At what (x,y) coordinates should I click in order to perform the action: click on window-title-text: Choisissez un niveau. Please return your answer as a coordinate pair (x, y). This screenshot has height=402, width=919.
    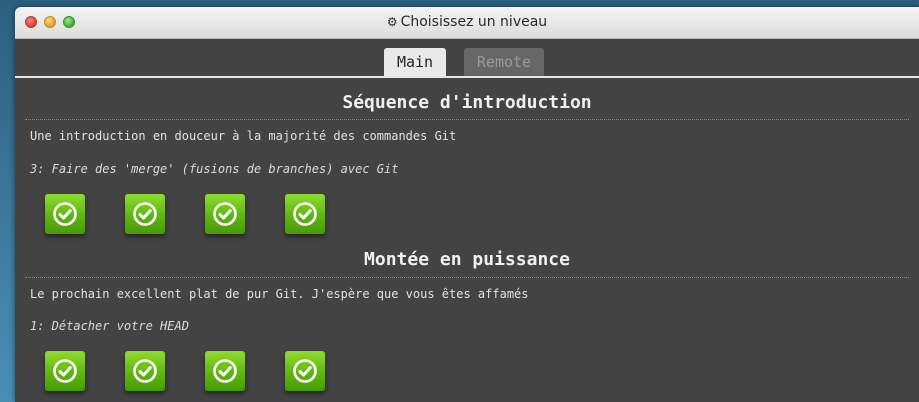
    Looking at the image, I should click on (474, 22).